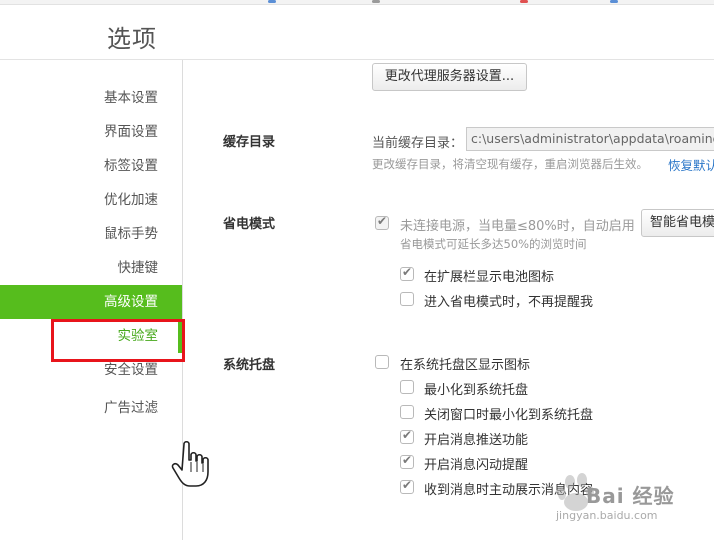  Describe the element at coordinates (249, 365) in the screenshot. I see `tray-section-label: 系统托盘` at that location.